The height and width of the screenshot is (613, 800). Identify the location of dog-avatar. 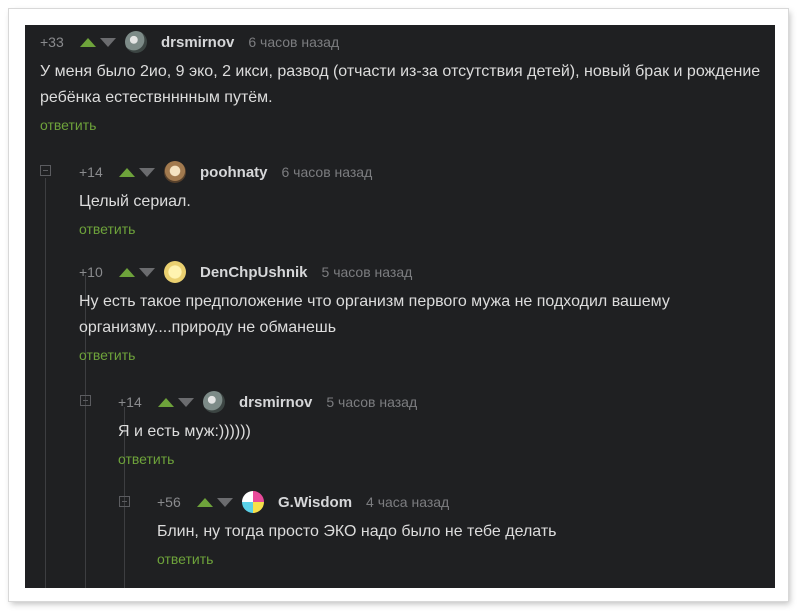
(175, 172).